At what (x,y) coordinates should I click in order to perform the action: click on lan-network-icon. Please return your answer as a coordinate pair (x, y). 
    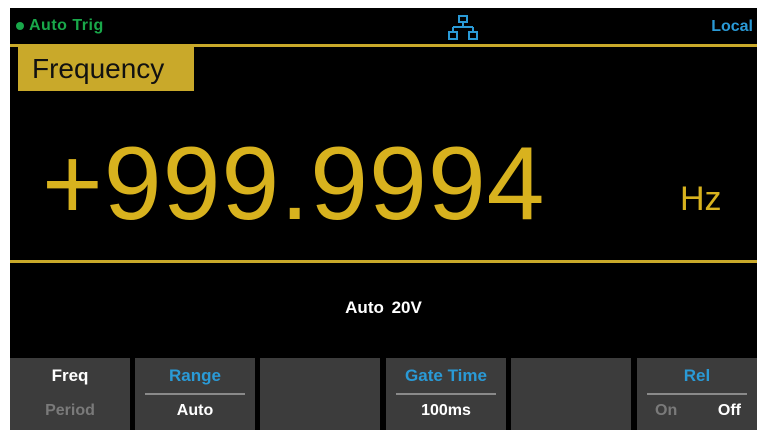
    Looking at the image, I should click on (463, 27).